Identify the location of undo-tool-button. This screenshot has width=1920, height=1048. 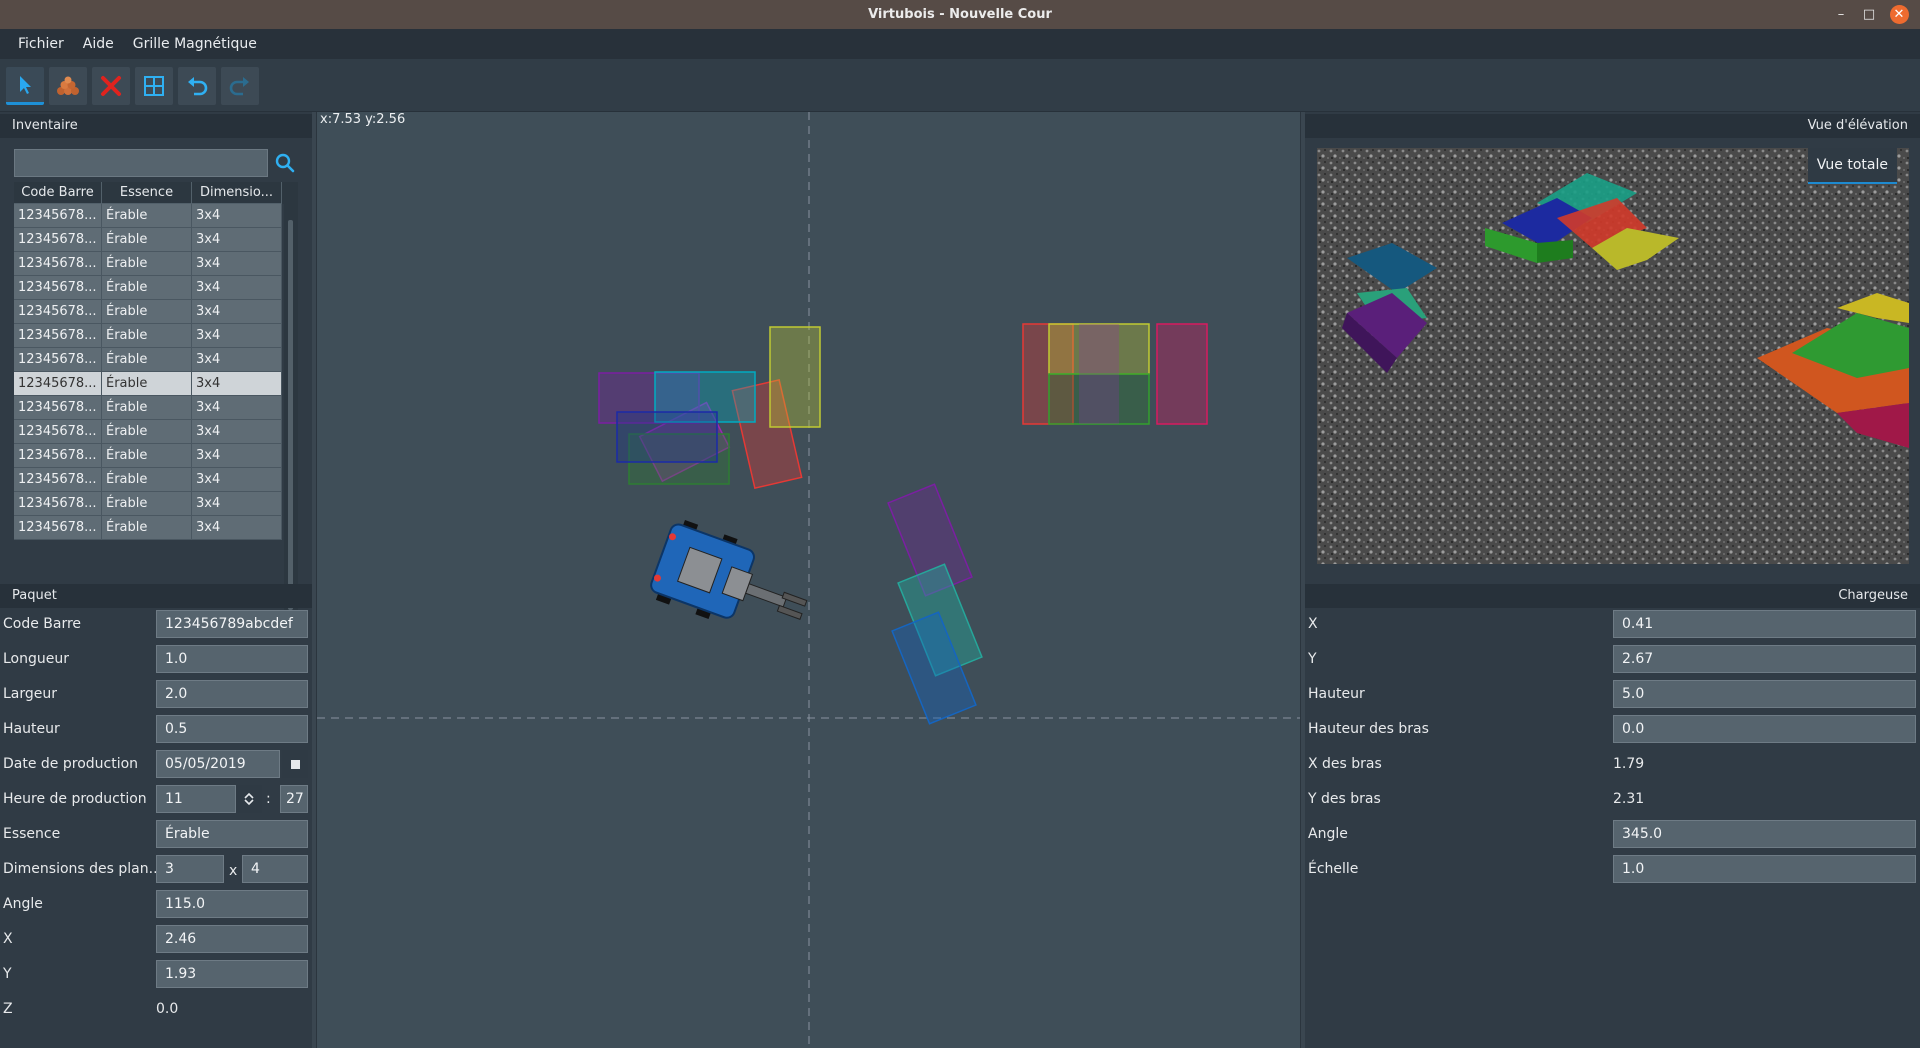
(197, 86).